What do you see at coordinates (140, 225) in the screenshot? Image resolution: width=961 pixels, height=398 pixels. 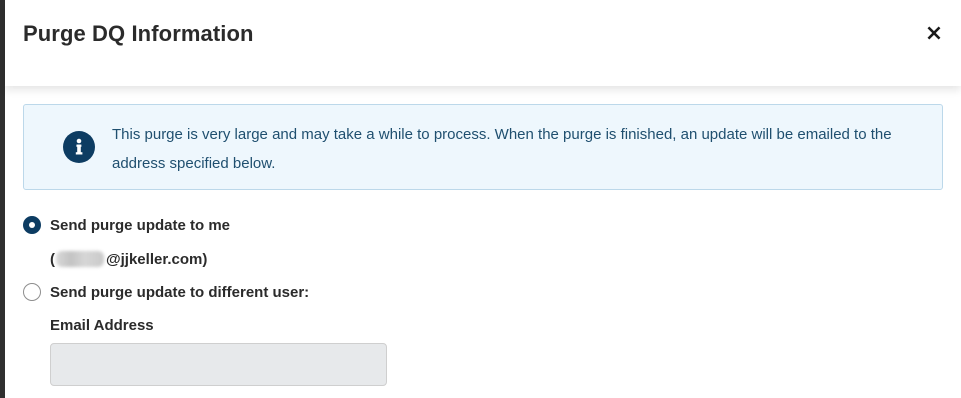 I see `radio-send-to-me-label: Send purge update to me` at bounding box center [140, 225].